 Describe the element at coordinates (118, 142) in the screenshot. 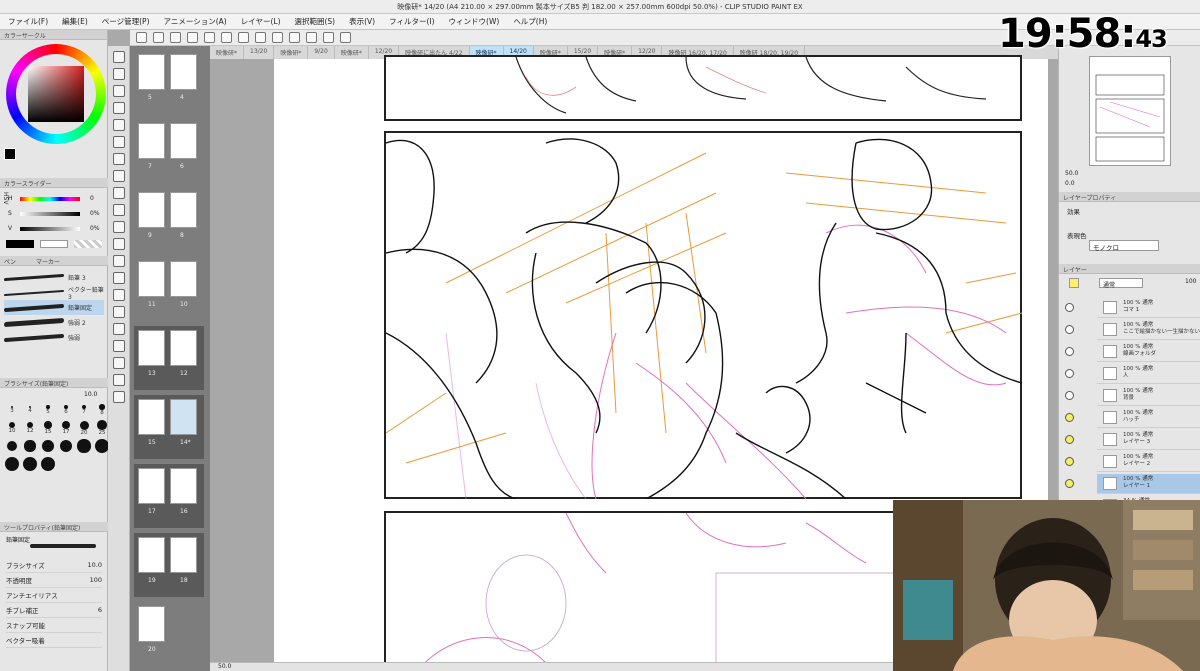

I see `eyedropper-icon` at that location.